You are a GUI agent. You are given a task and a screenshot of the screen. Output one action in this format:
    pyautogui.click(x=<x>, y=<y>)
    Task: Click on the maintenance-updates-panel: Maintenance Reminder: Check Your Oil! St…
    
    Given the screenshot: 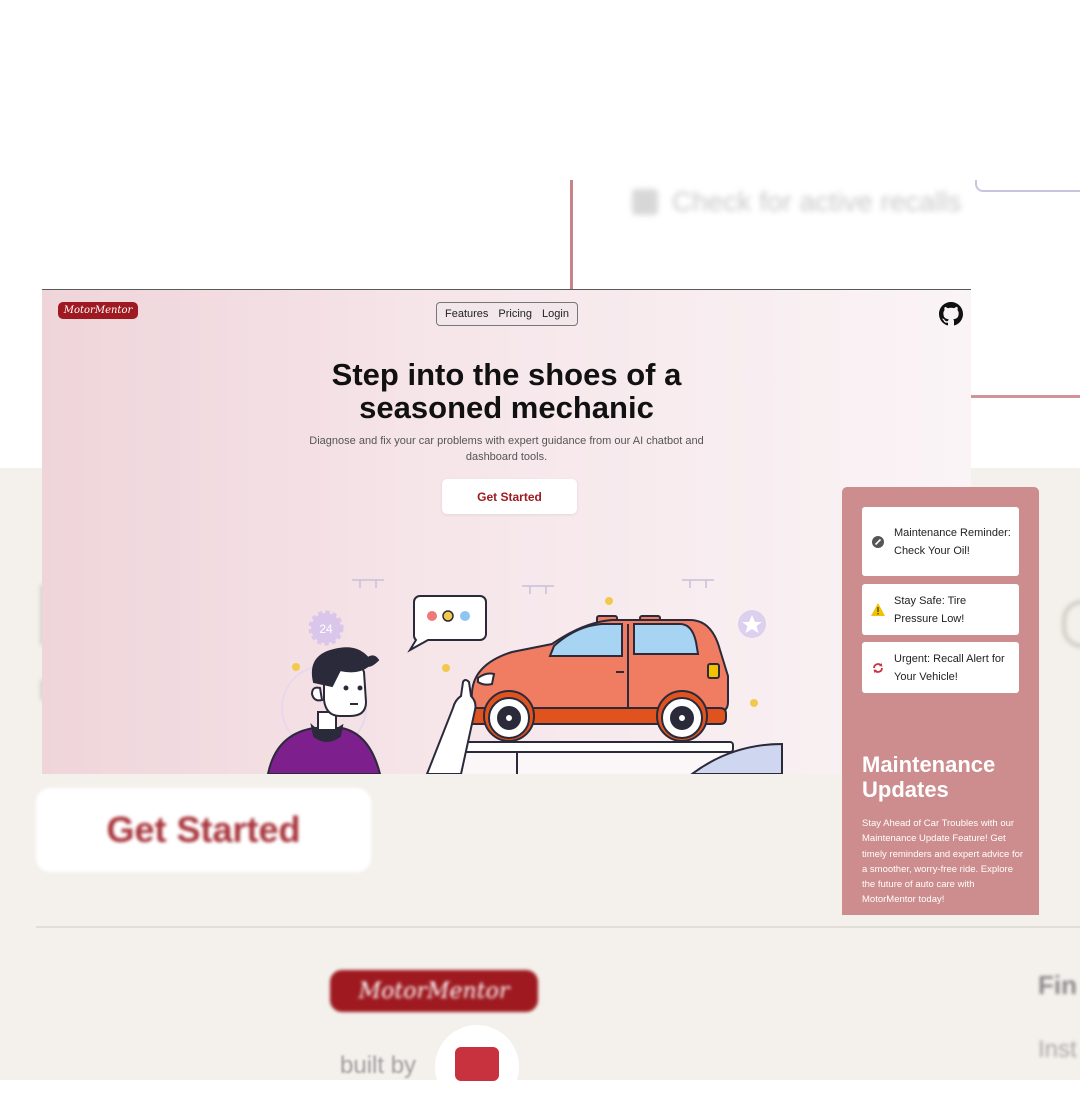 What is the action you would take?
    pyautogui.click(x=940, y=701)
    